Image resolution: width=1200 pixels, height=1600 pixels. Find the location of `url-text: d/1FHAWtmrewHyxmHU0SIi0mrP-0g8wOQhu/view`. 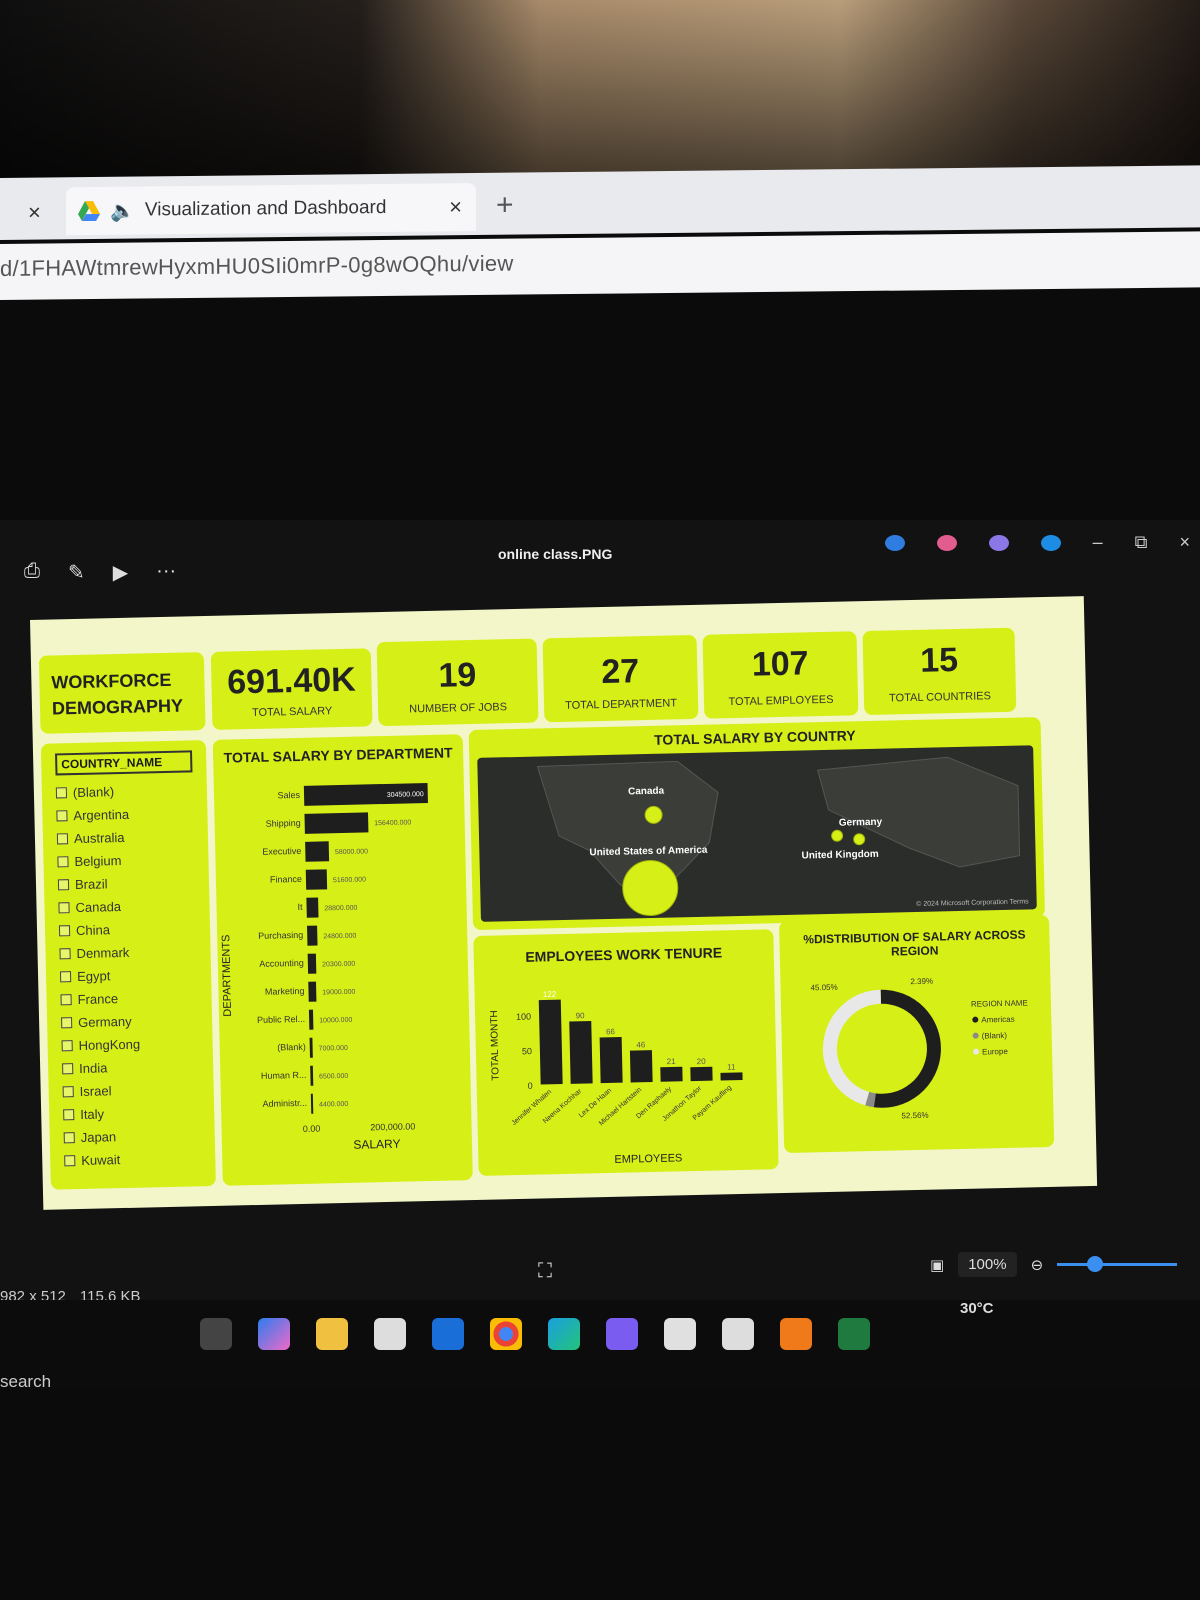

url-text: d/1FHAWtmrewHyxmHU0SIi0mrP-0g8wOQhu/view is located at coordinates (257, 266).